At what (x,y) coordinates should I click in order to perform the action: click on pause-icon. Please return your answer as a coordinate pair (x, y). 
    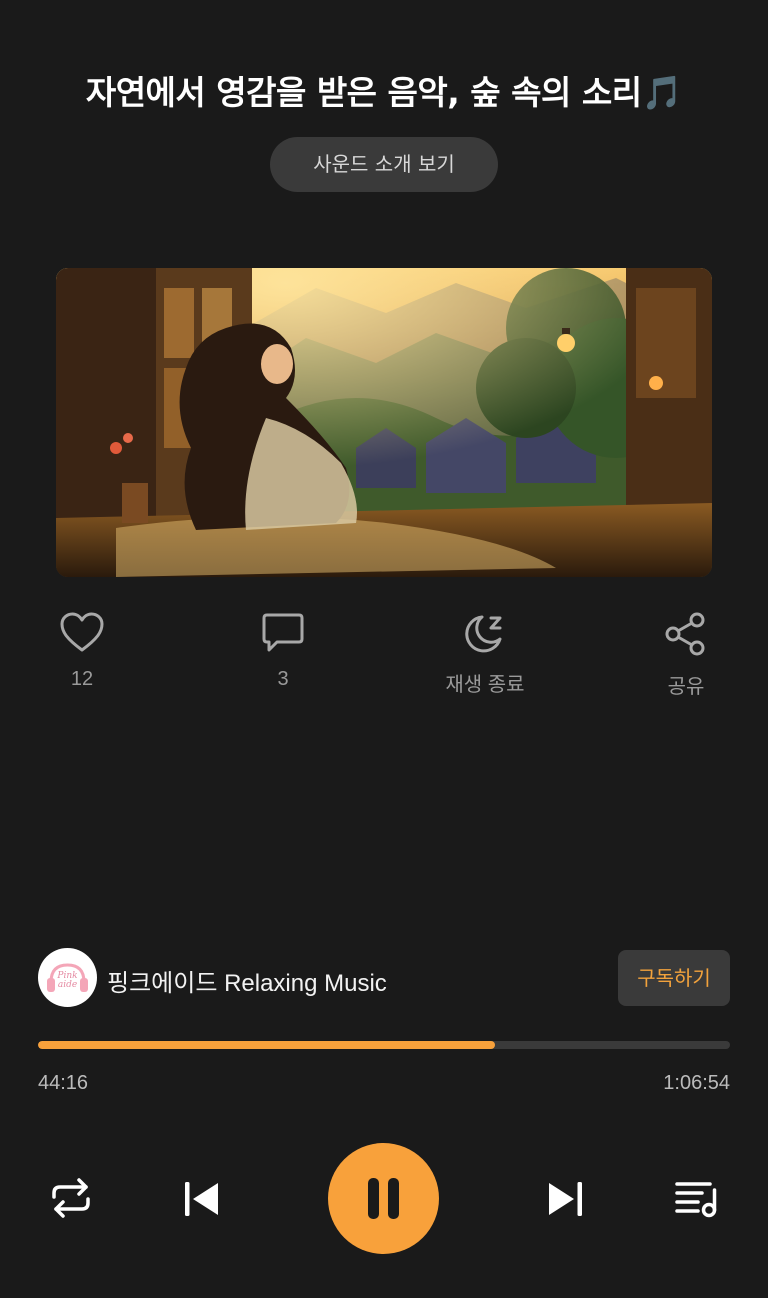
    Looking at the image, I should click on (383, 1198).